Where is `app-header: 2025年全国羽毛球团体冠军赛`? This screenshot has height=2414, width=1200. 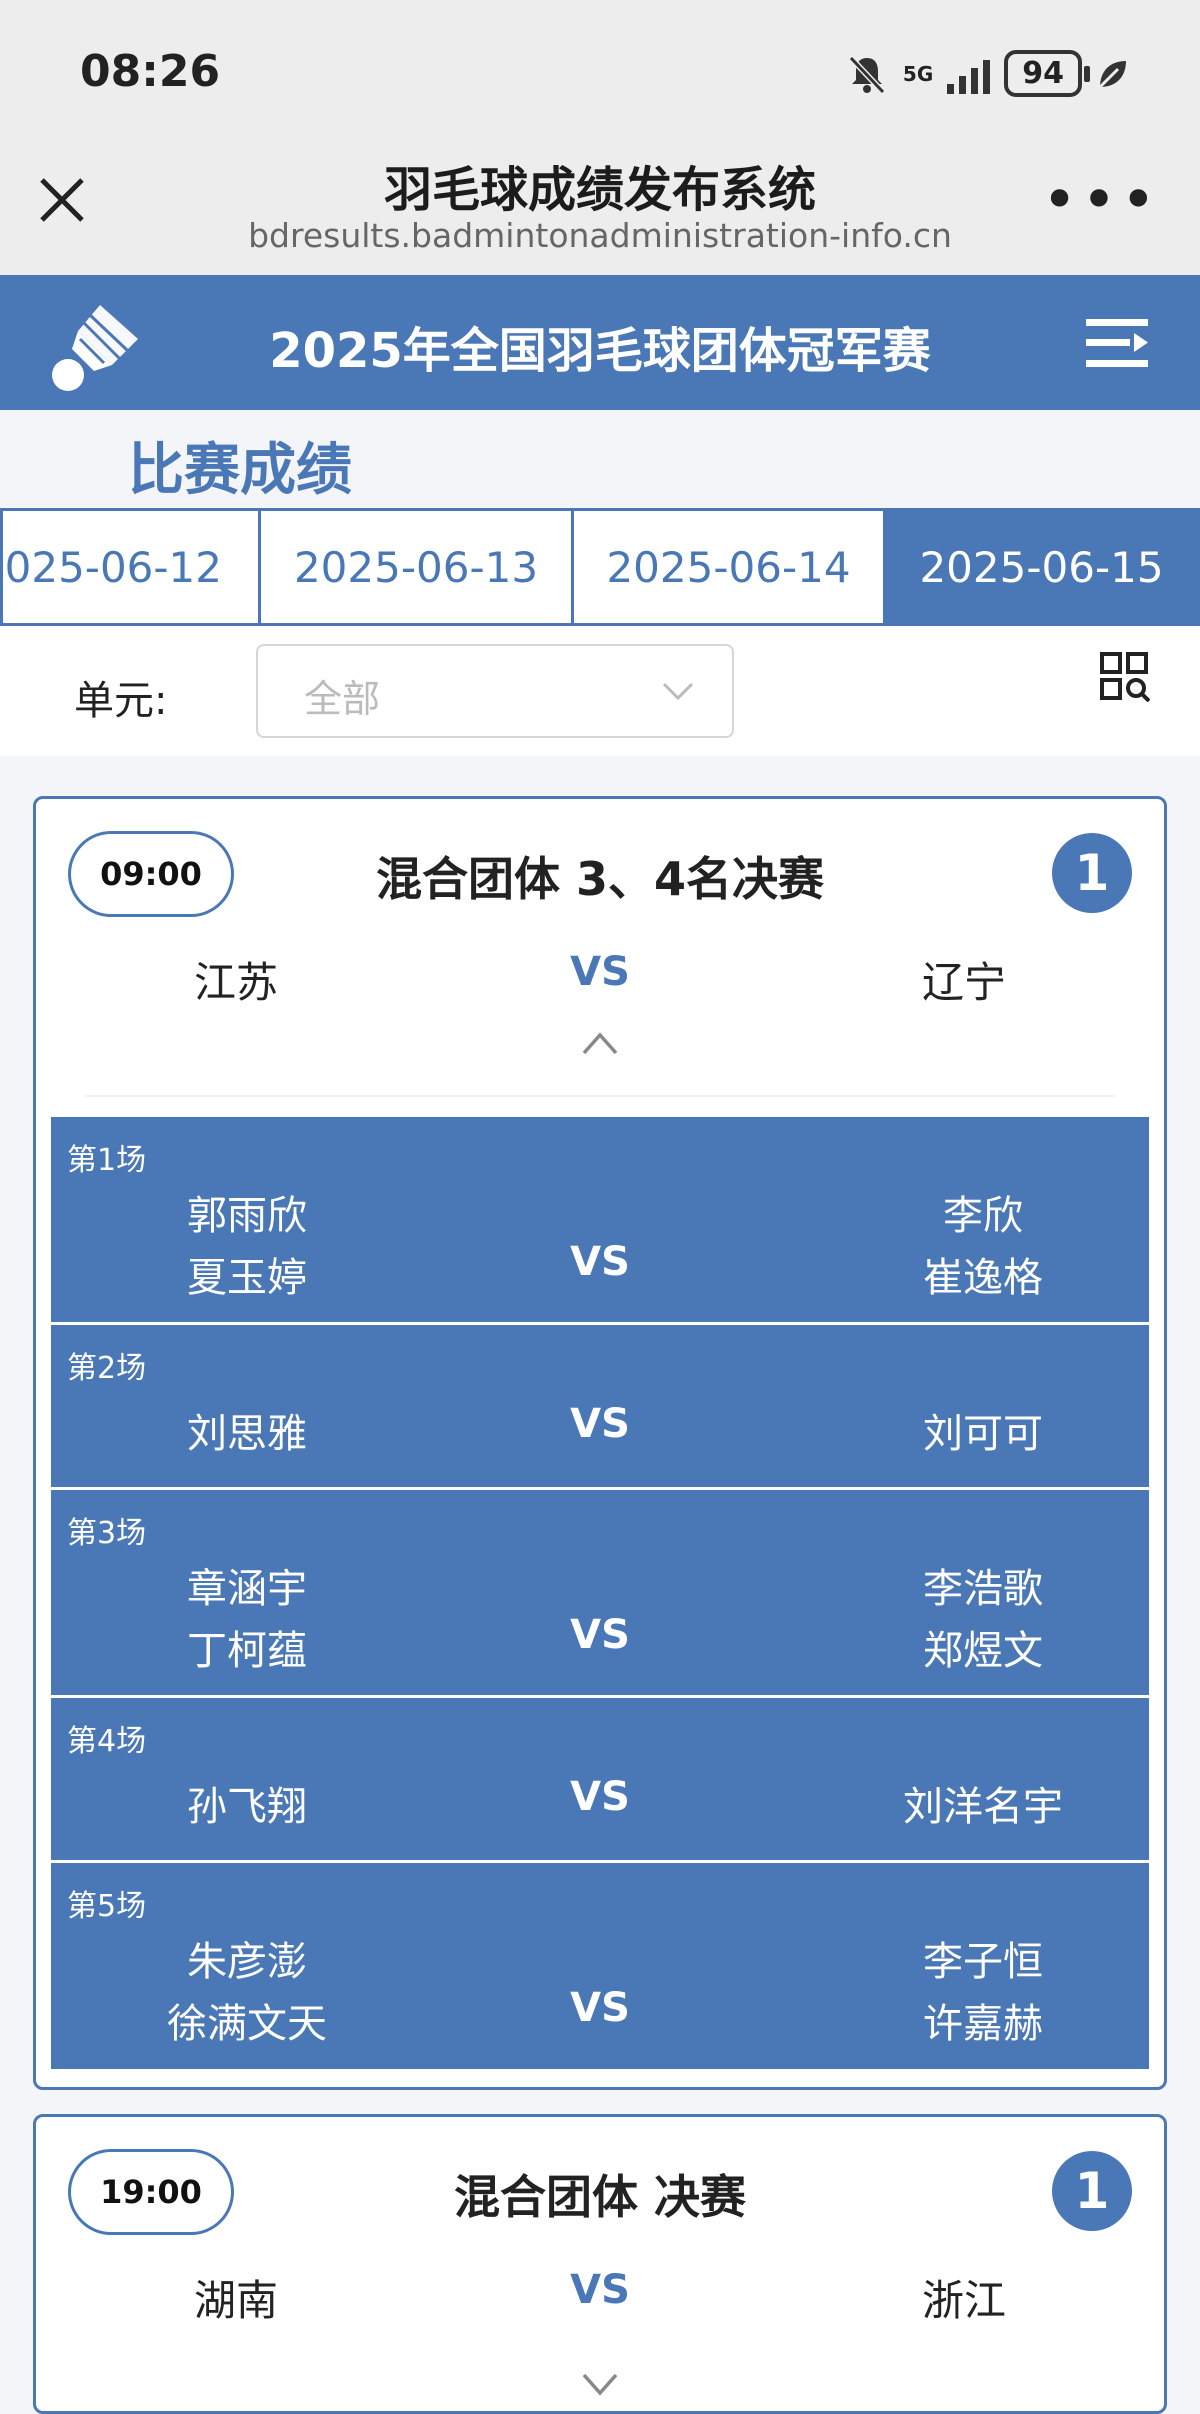
app-header: 2025年全国羽毛球团体冠军赛 is located at coordinates (600, 342).